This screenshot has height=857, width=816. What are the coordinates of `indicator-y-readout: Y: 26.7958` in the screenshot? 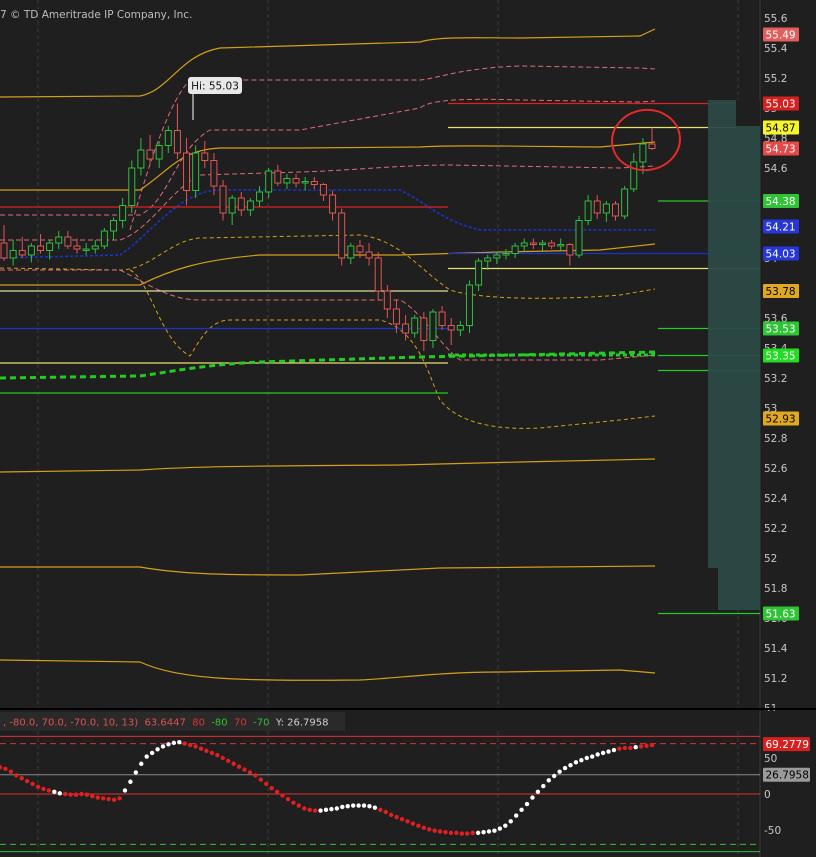 It's located at (302, 723).